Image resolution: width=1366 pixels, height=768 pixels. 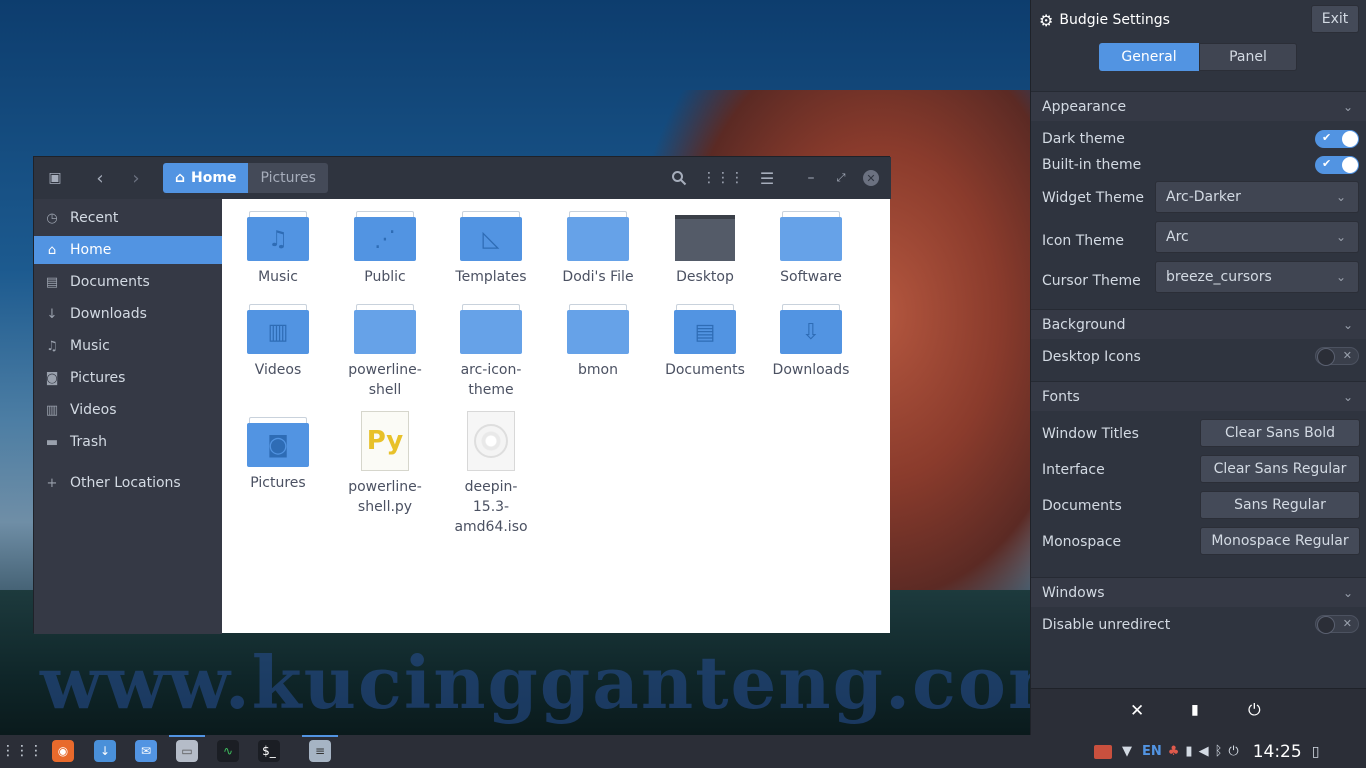 I want to click on cursor-theme-value: breeze_cursors, so click(x=1219, y=277).